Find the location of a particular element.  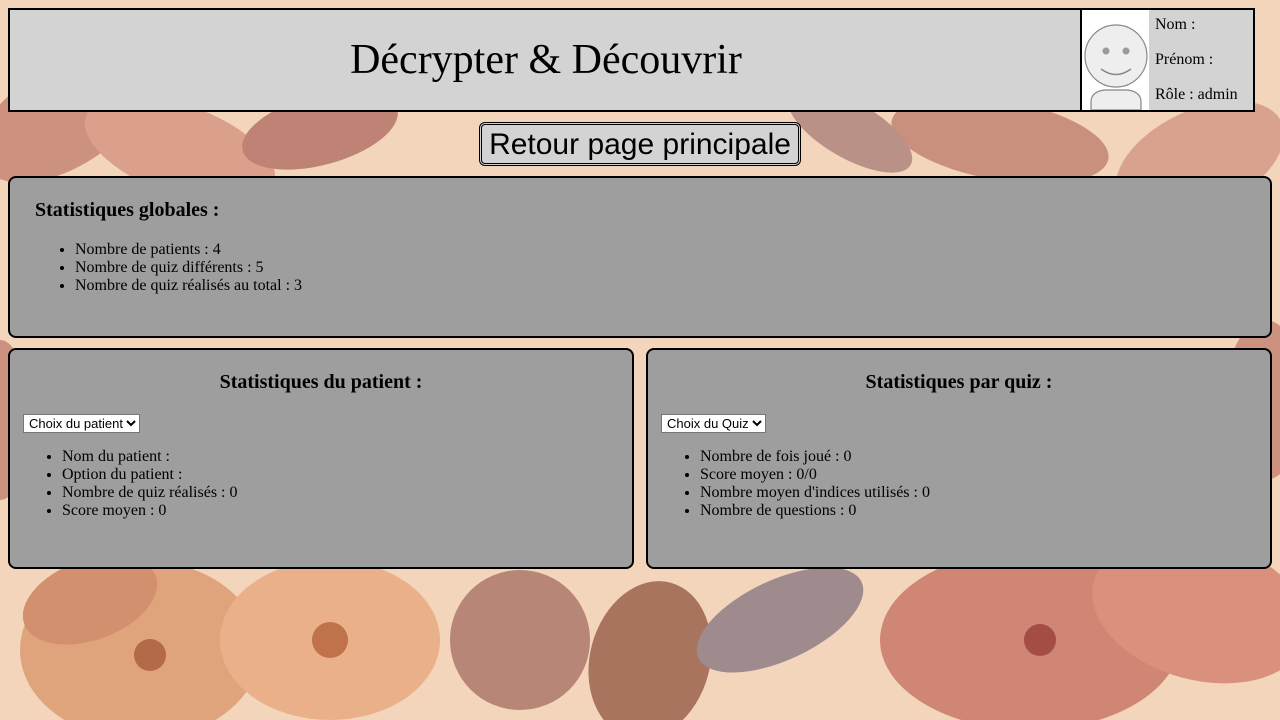

avatar is located at coordinates (1116, 60).